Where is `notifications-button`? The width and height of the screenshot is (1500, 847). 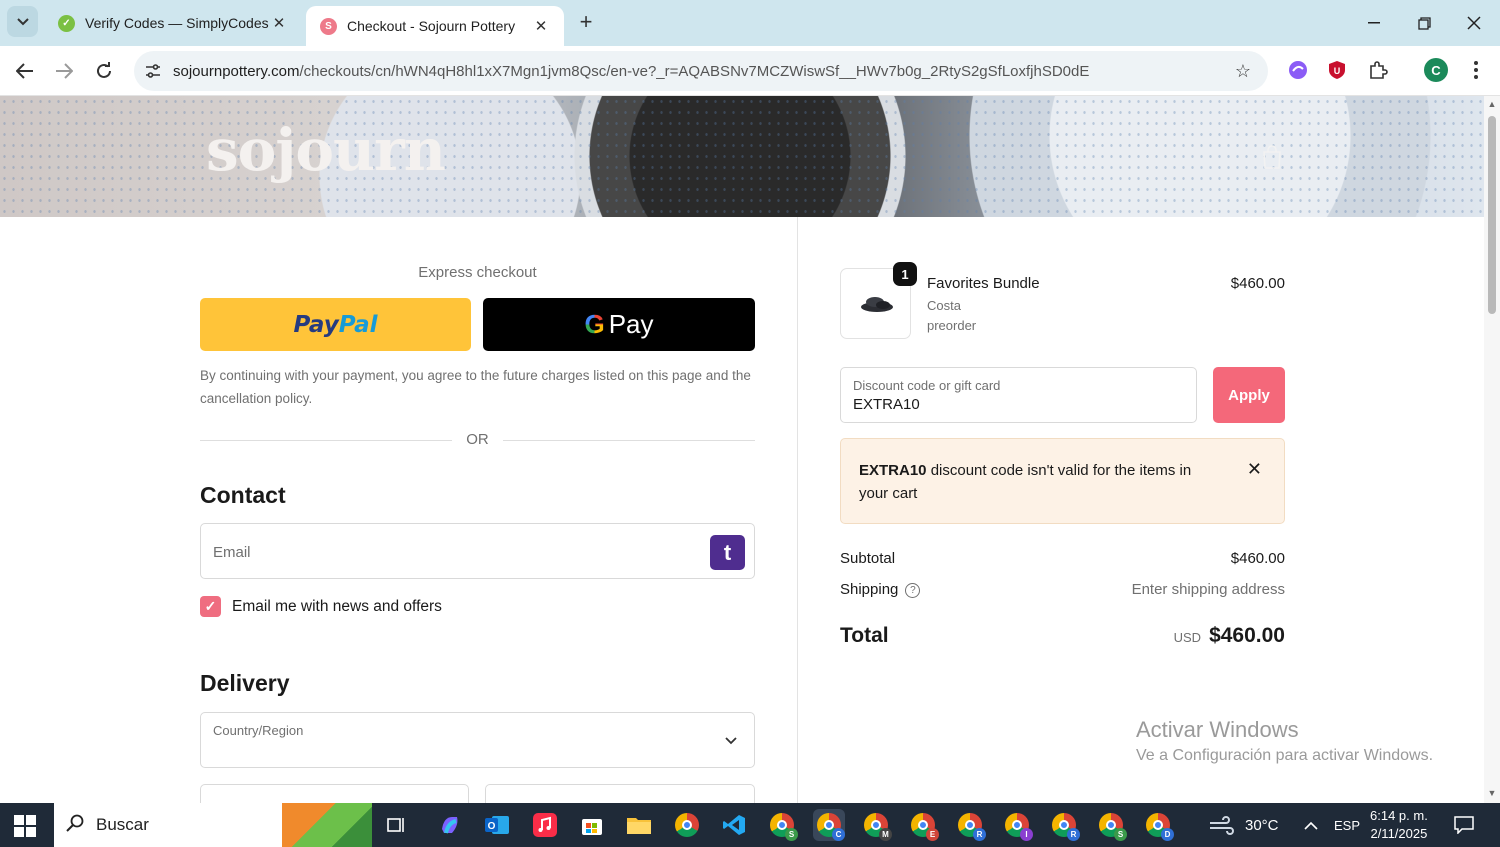 notifications-button is located at coordinates (1464, 825).